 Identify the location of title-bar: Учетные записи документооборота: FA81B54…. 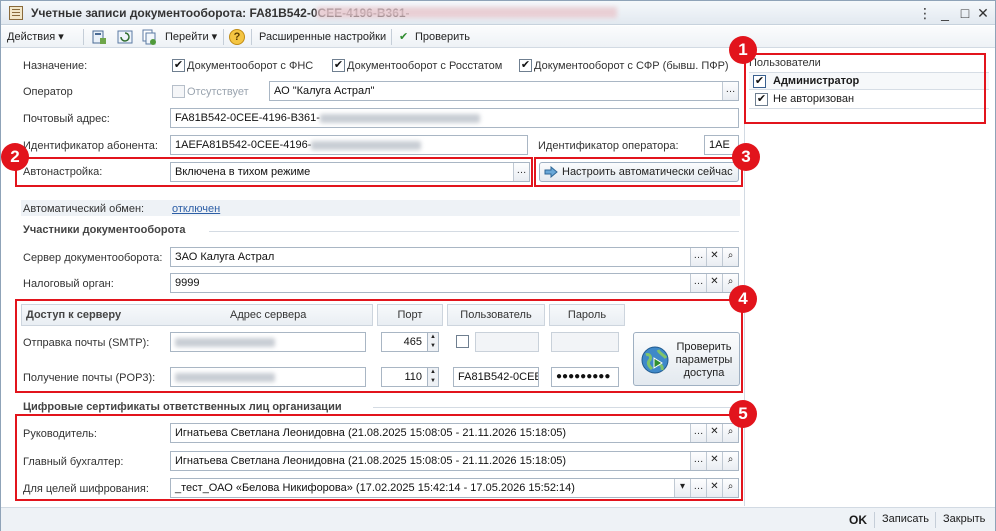
(498, 13).